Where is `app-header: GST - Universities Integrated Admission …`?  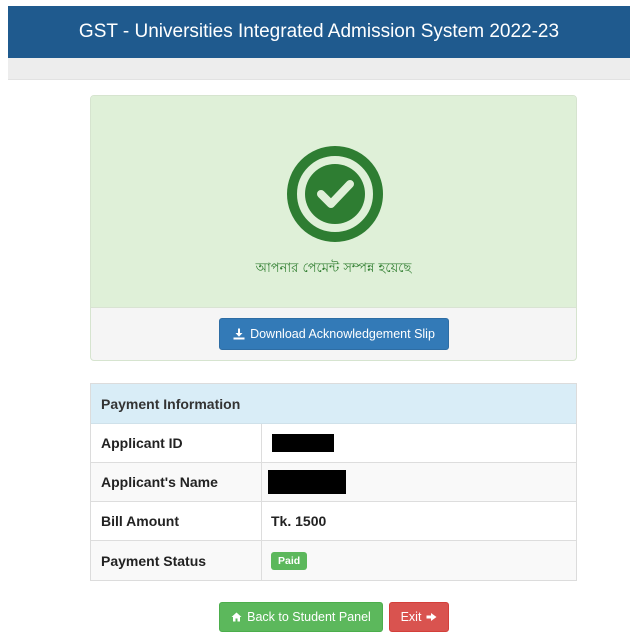
app-header: GST - Universities Integrated Admission … is located at coordinates (319, 32).